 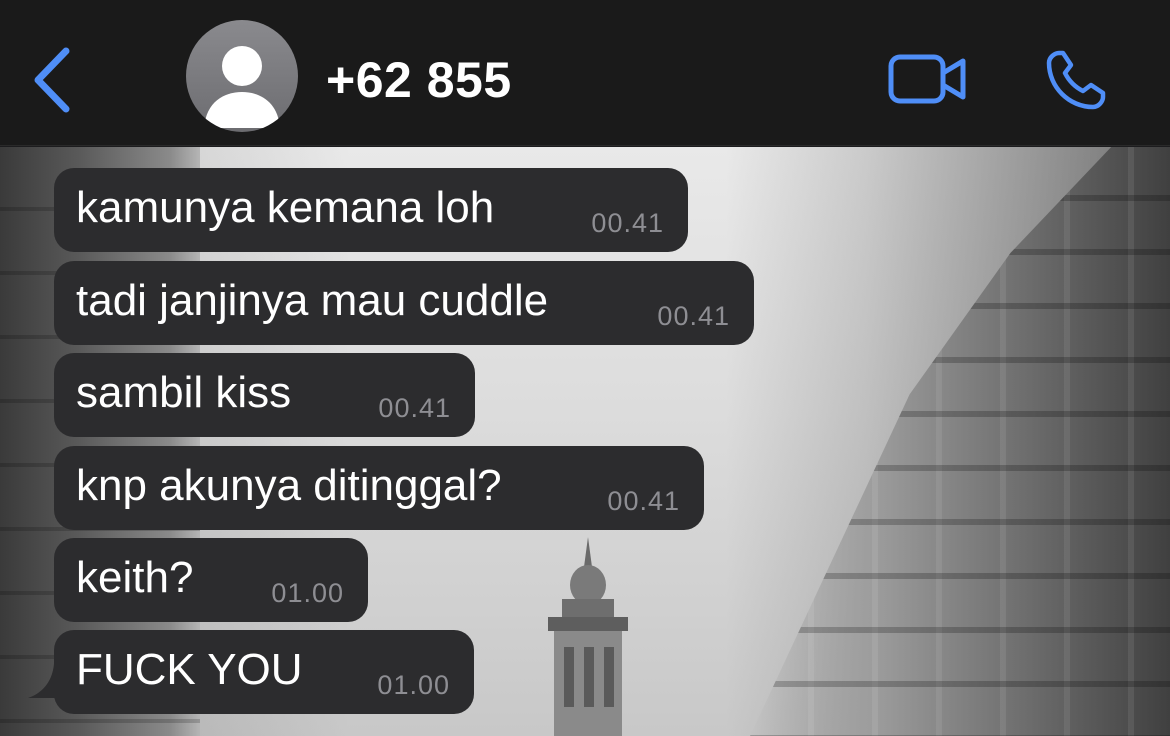 I want to click on message-text: tadi janjinya mau cuddle, so click(x=312, y=300).